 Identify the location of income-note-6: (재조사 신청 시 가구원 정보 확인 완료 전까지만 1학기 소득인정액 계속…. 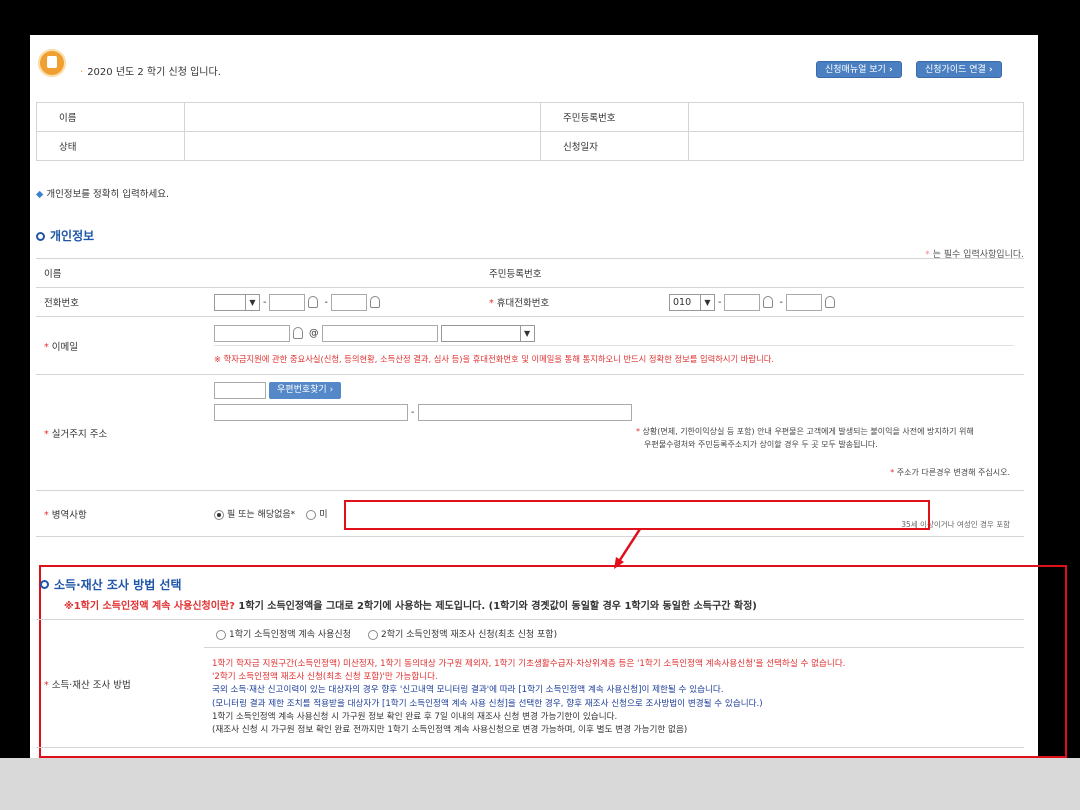
(450, 730).